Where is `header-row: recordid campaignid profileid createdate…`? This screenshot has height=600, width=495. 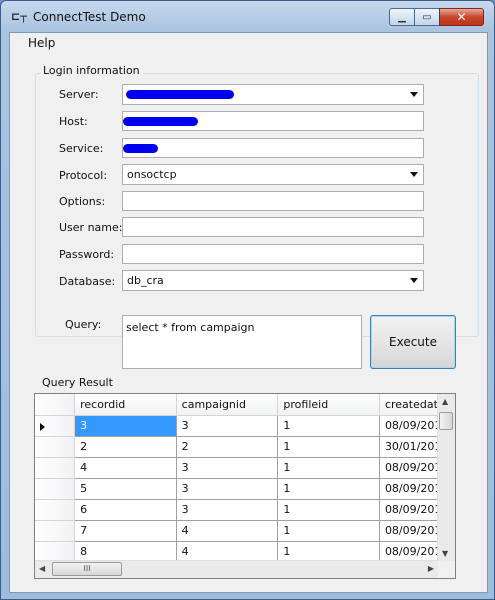
header-row: recordid campaignid profileid createdate… is located at coordinates (245, 405).